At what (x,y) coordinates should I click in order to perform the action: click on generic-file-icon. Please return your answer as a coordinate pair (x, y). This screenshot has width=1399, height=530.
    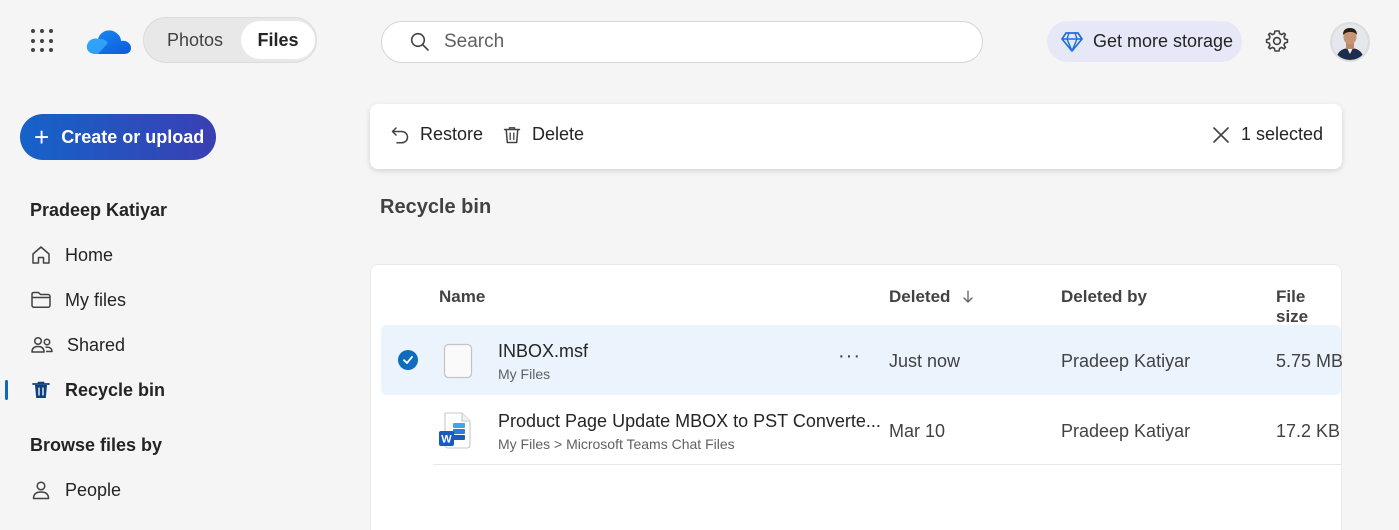
    Looking at the image, I should click on (458, 363).